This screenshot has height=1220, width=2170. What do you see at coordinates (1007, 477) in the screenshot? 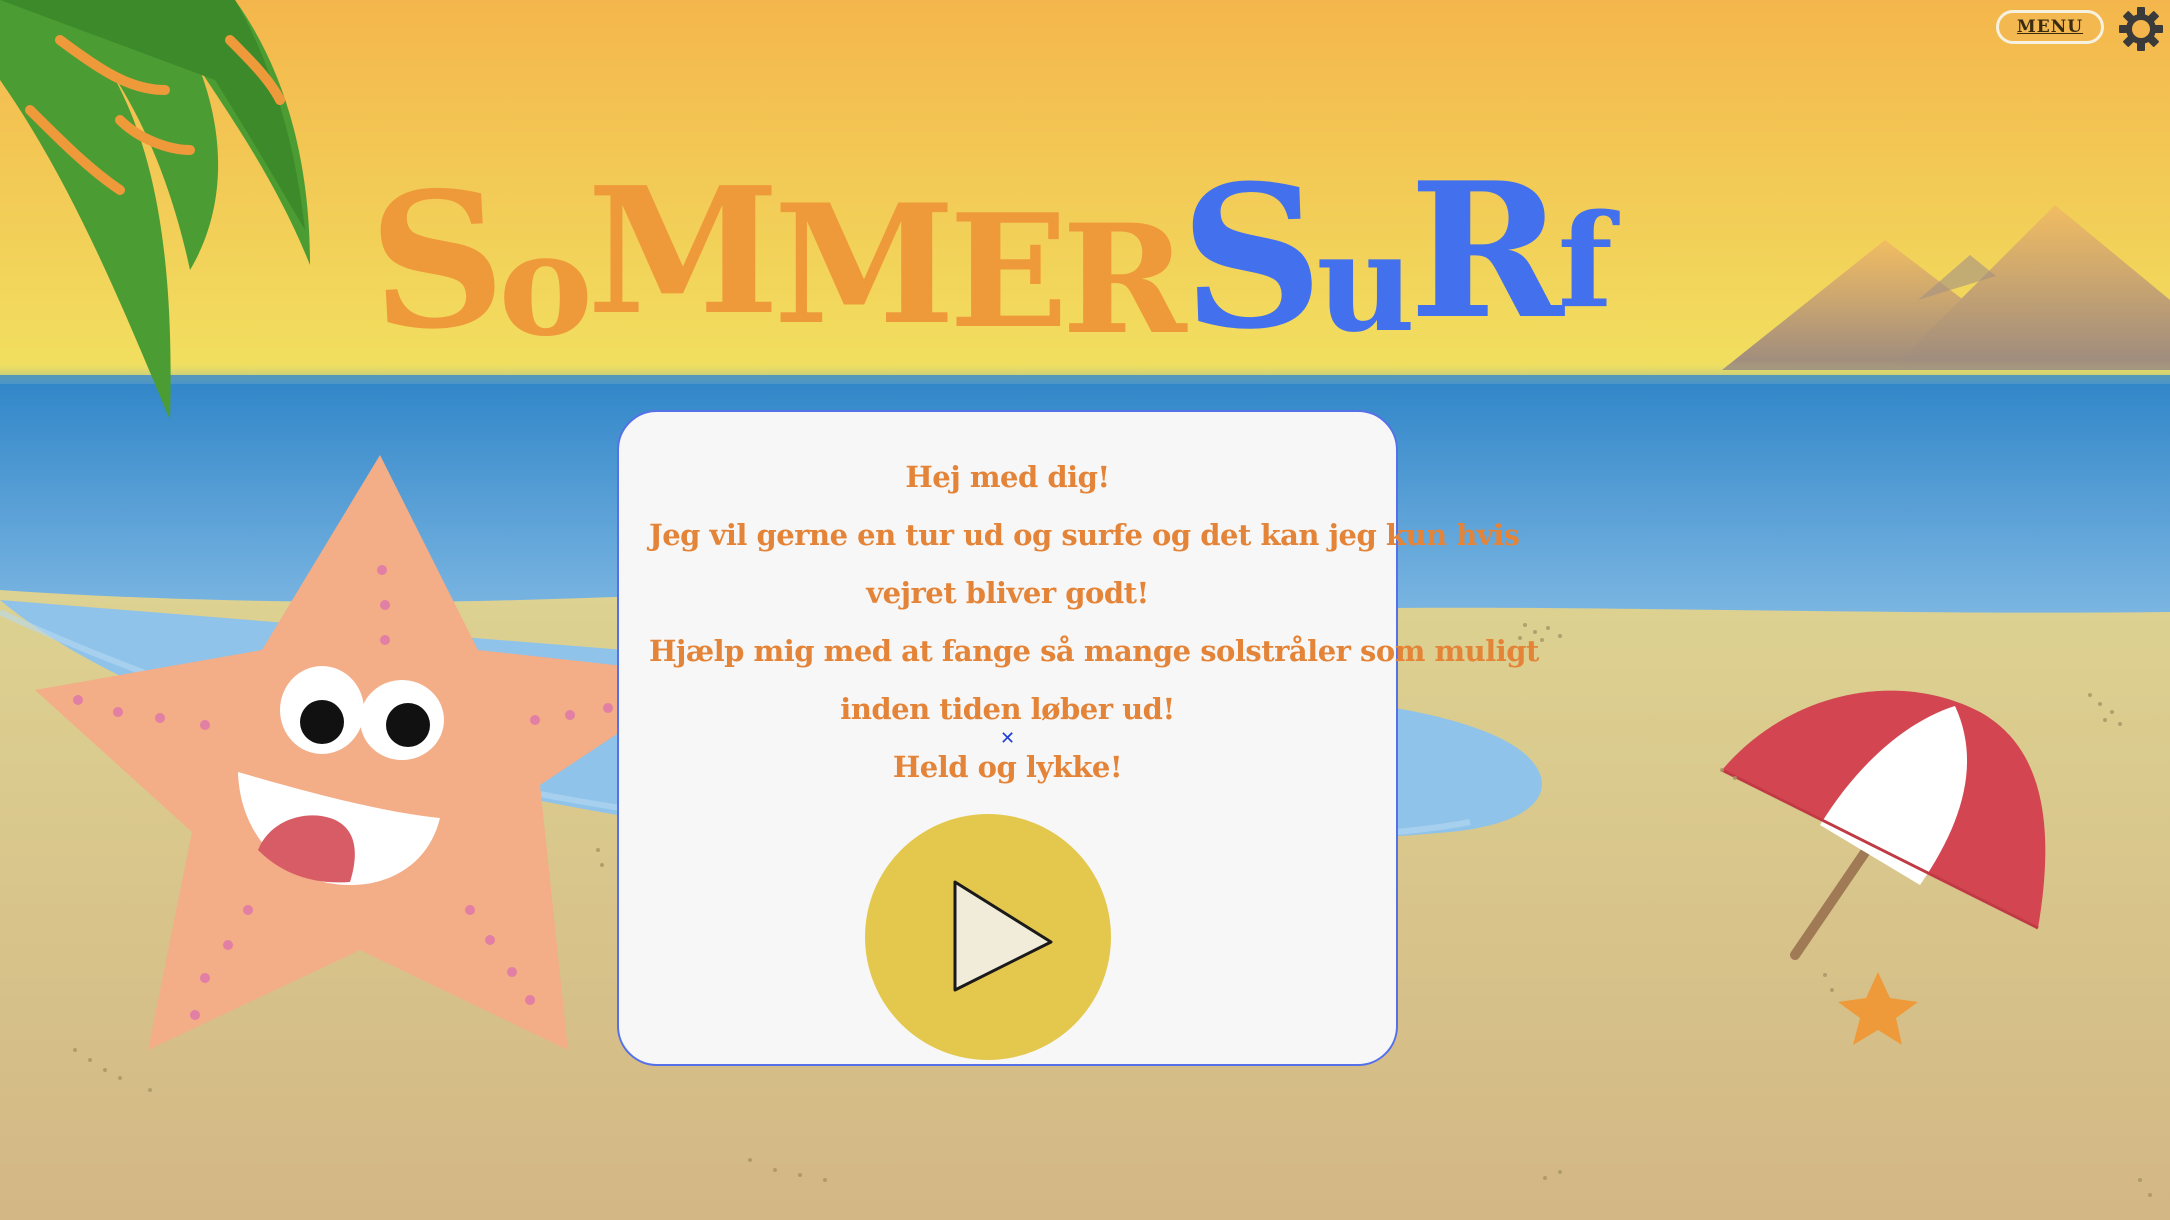
I see `message-line: Hej med dig!` at bounding box center [1007, 477].